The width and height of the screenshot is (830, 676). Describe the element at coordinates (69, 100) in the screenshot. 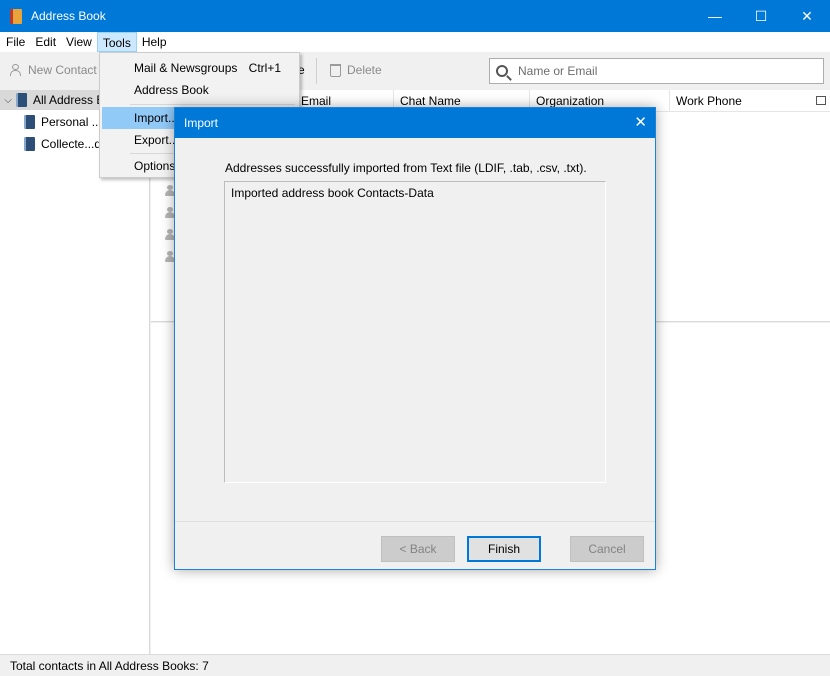

I see `tree-item-label: All Address B` at that location.